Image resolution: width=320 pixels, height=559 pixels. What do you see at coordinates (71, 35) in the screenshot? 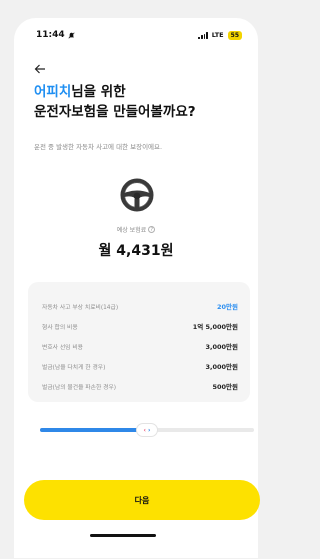
I see `silent-bell-icon` at bounding box center [71, 35].